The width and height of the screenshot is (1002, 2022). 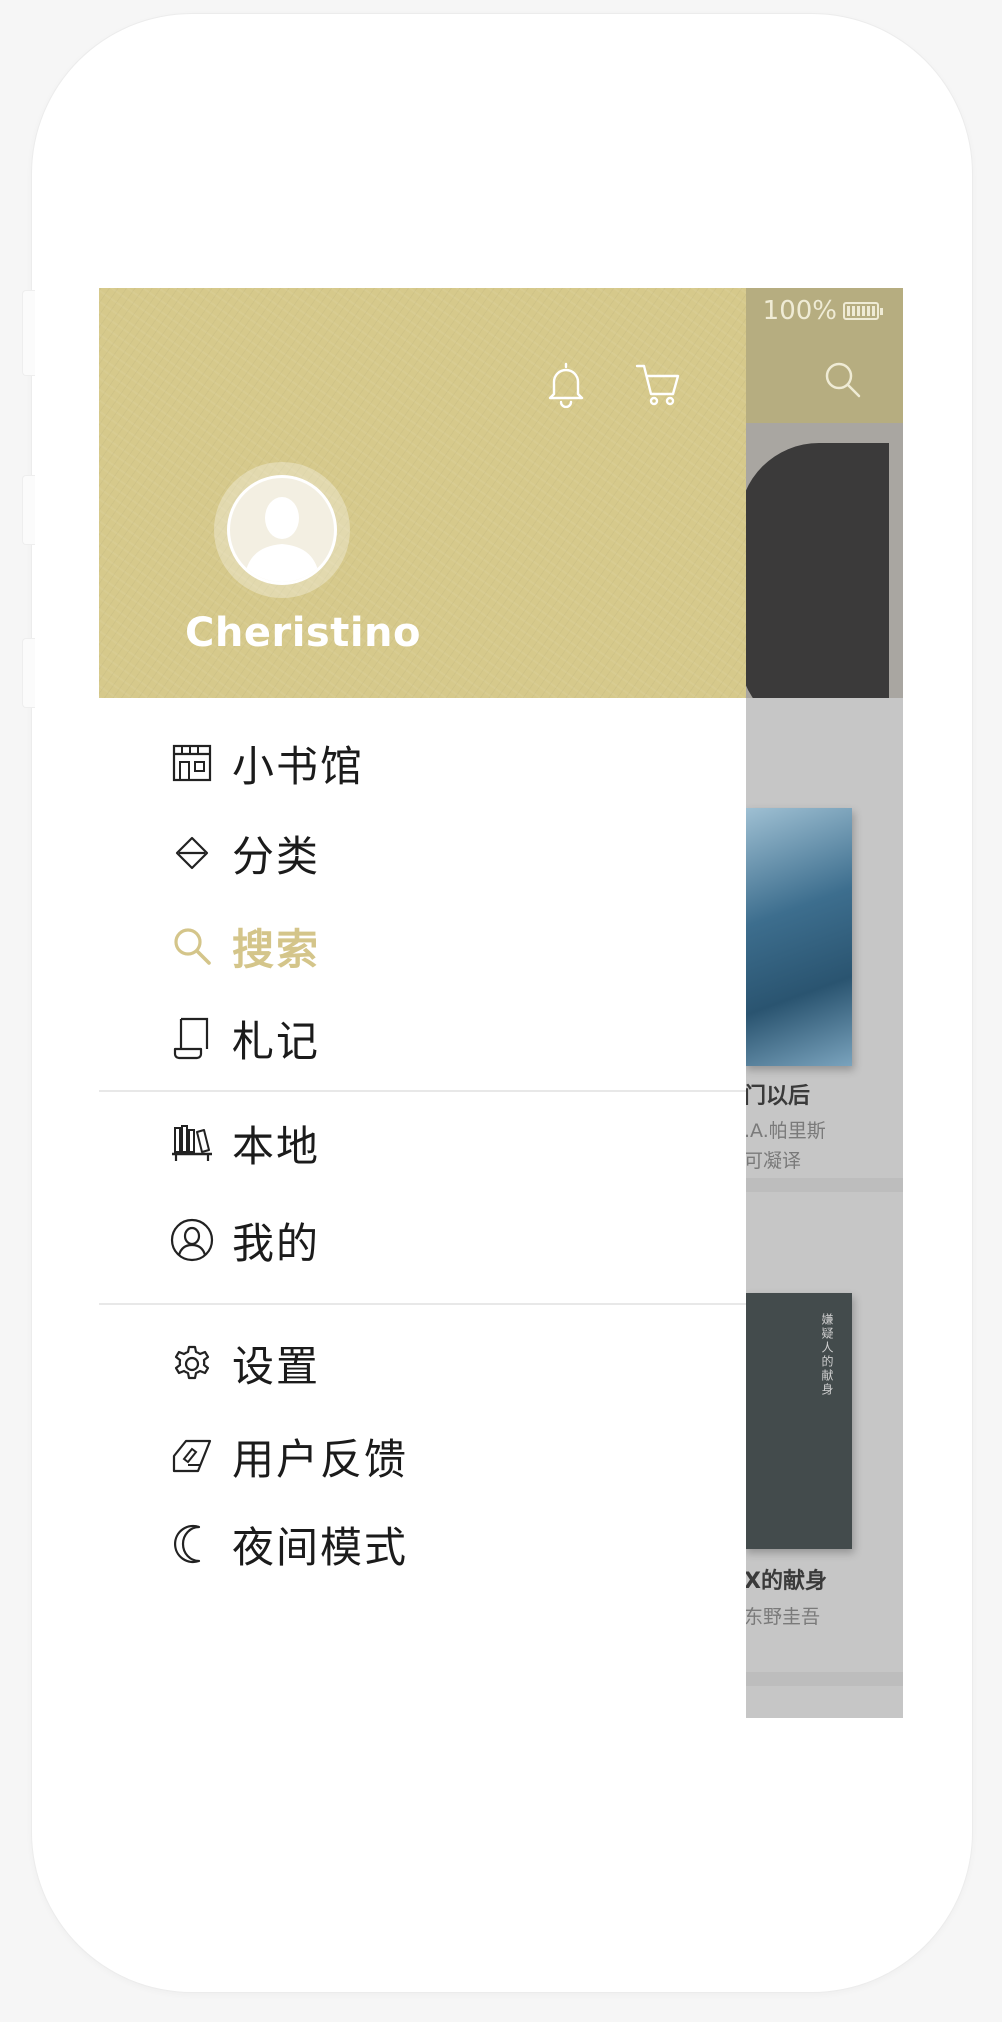 I want to click on moon-icon, so click(x=192, y=1544).